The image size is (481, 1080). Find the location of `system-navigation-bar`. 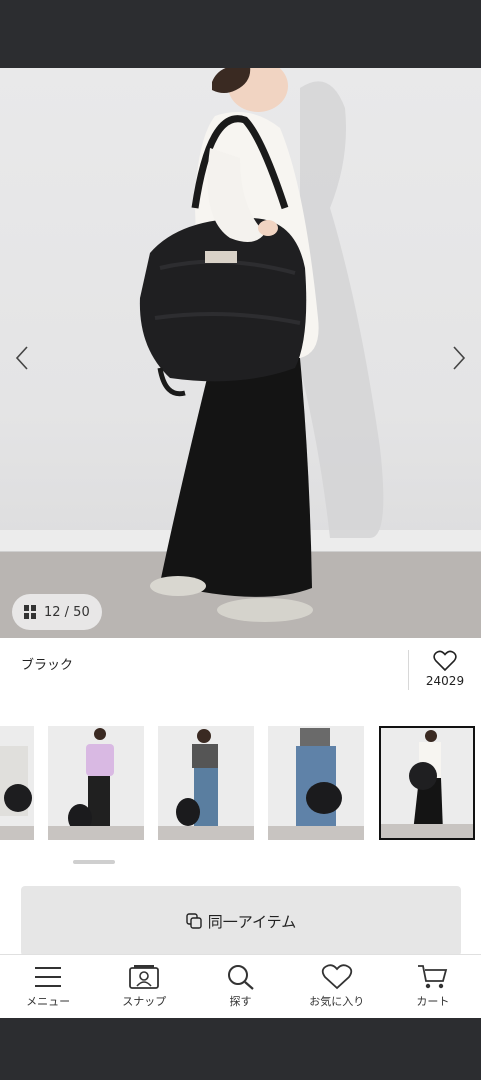

system-navigation-bar is located at coordinates (240, 1049).